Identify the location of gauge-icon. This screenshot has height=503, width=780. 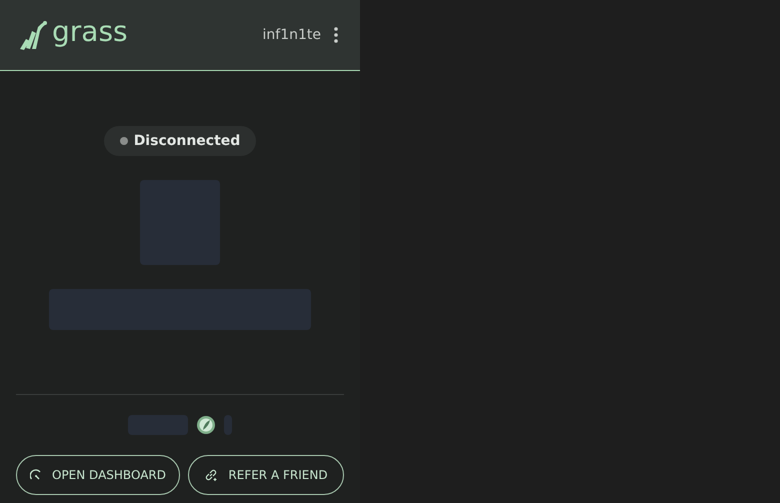
(36, 475).